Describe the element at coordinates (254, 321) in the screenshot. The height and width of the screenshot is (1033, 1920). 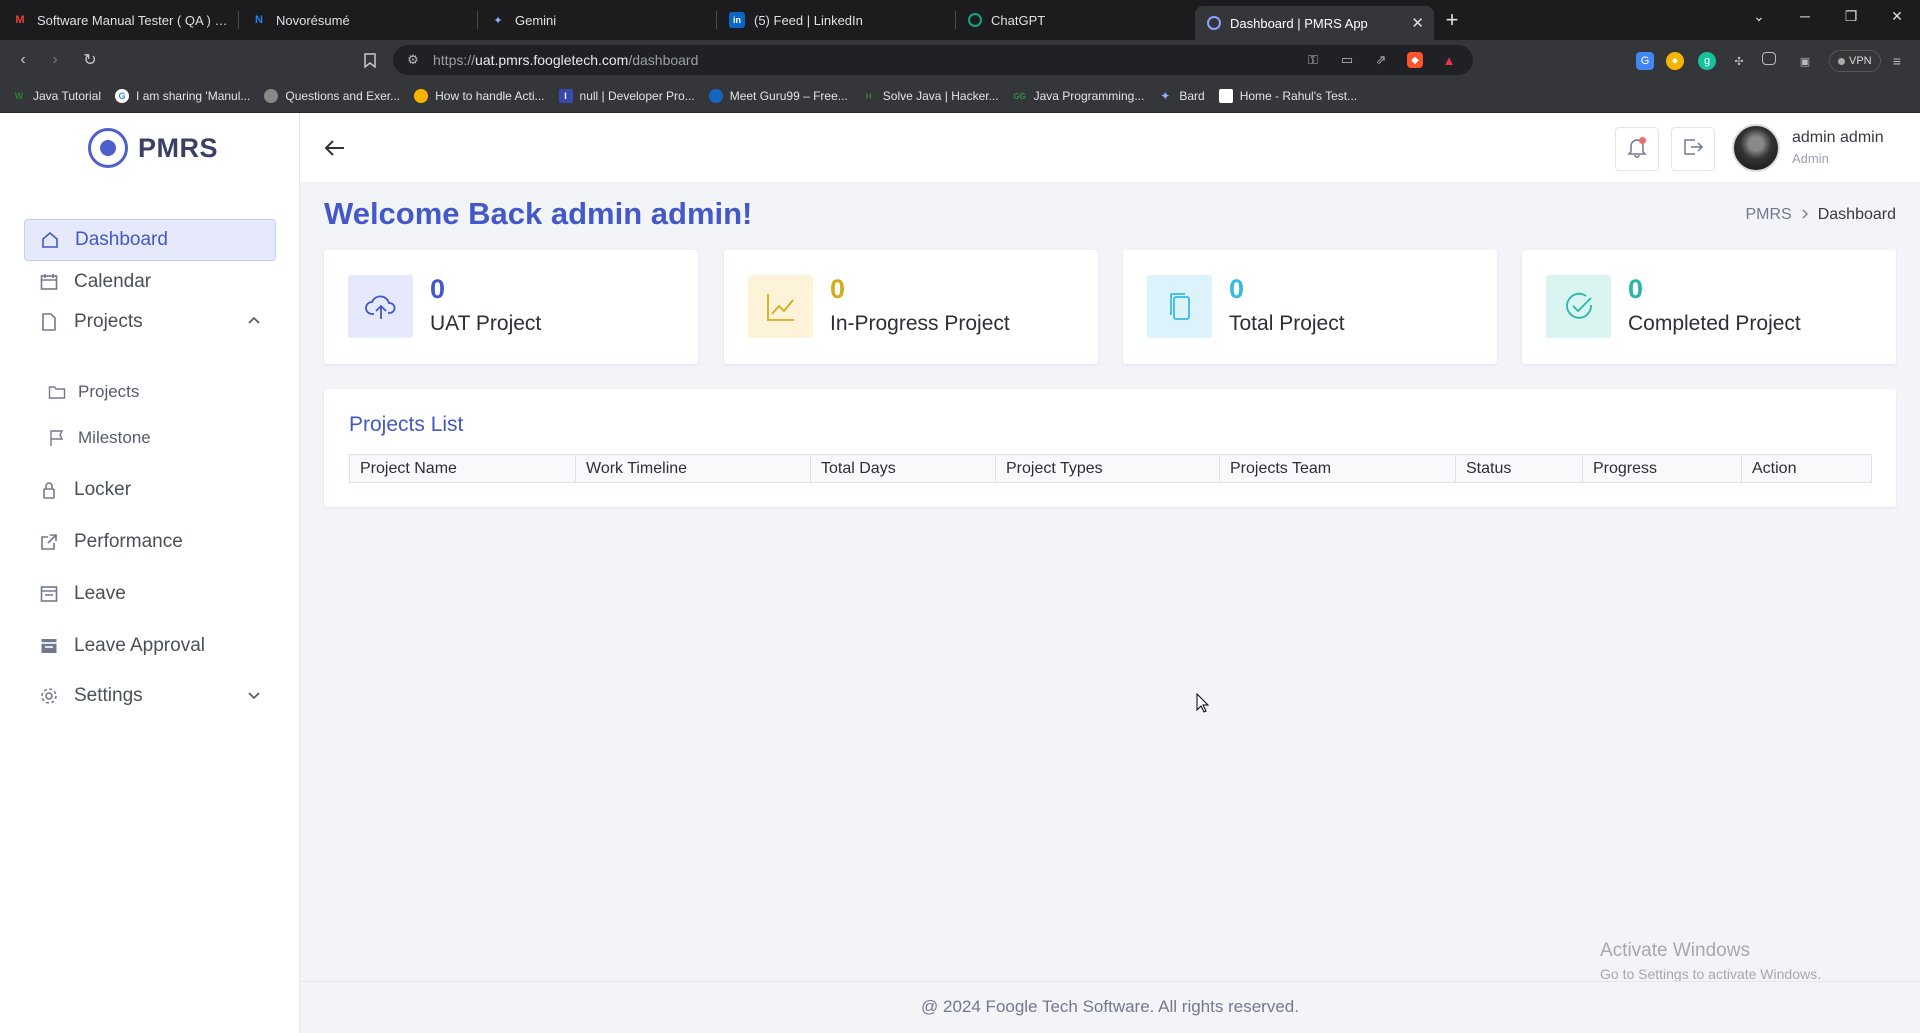
I see `chevron-up-icon` at that location.